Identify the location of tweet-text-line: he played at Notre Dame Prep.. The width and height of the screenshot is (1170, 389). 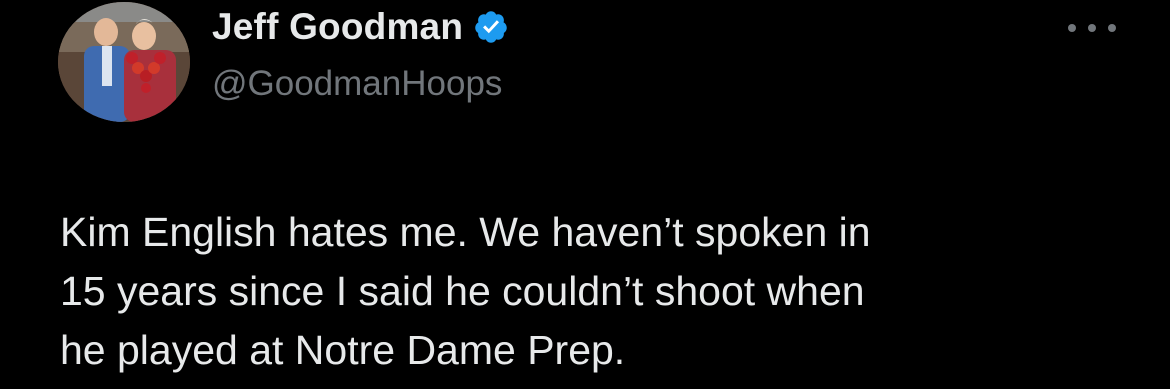
(343, 350).